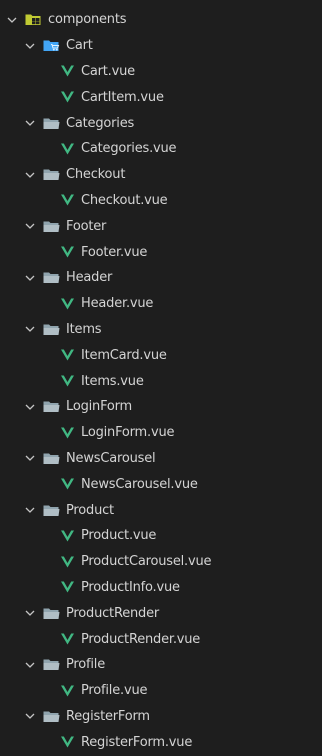 This screenshot has height=756, width=322. What do you see at coordinates (86, 665) in the screenshot?
I see `tree-item-label: Profile` at bounding box center [86, 665].